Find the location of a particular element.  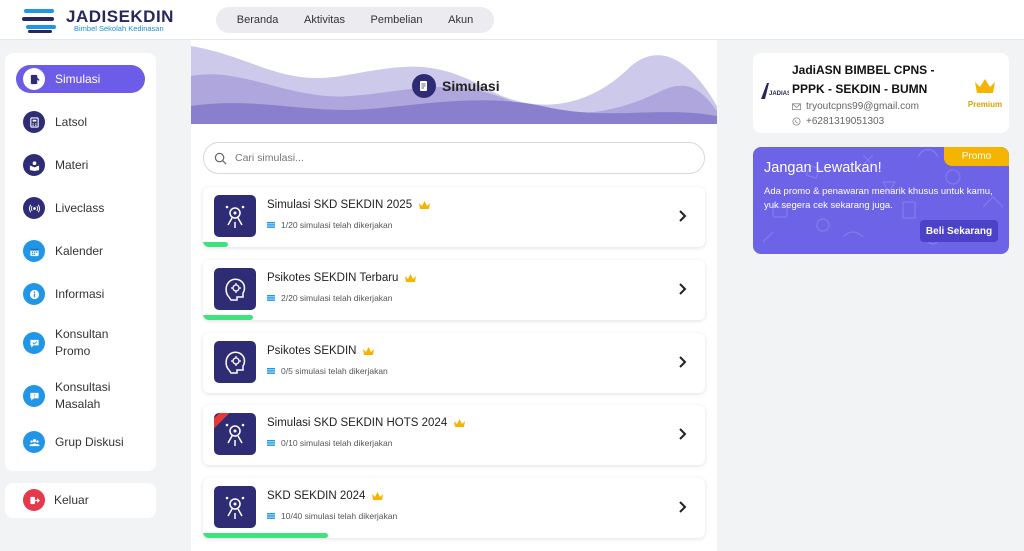

page-title: Simulasi is located at coordinates (456, 86).